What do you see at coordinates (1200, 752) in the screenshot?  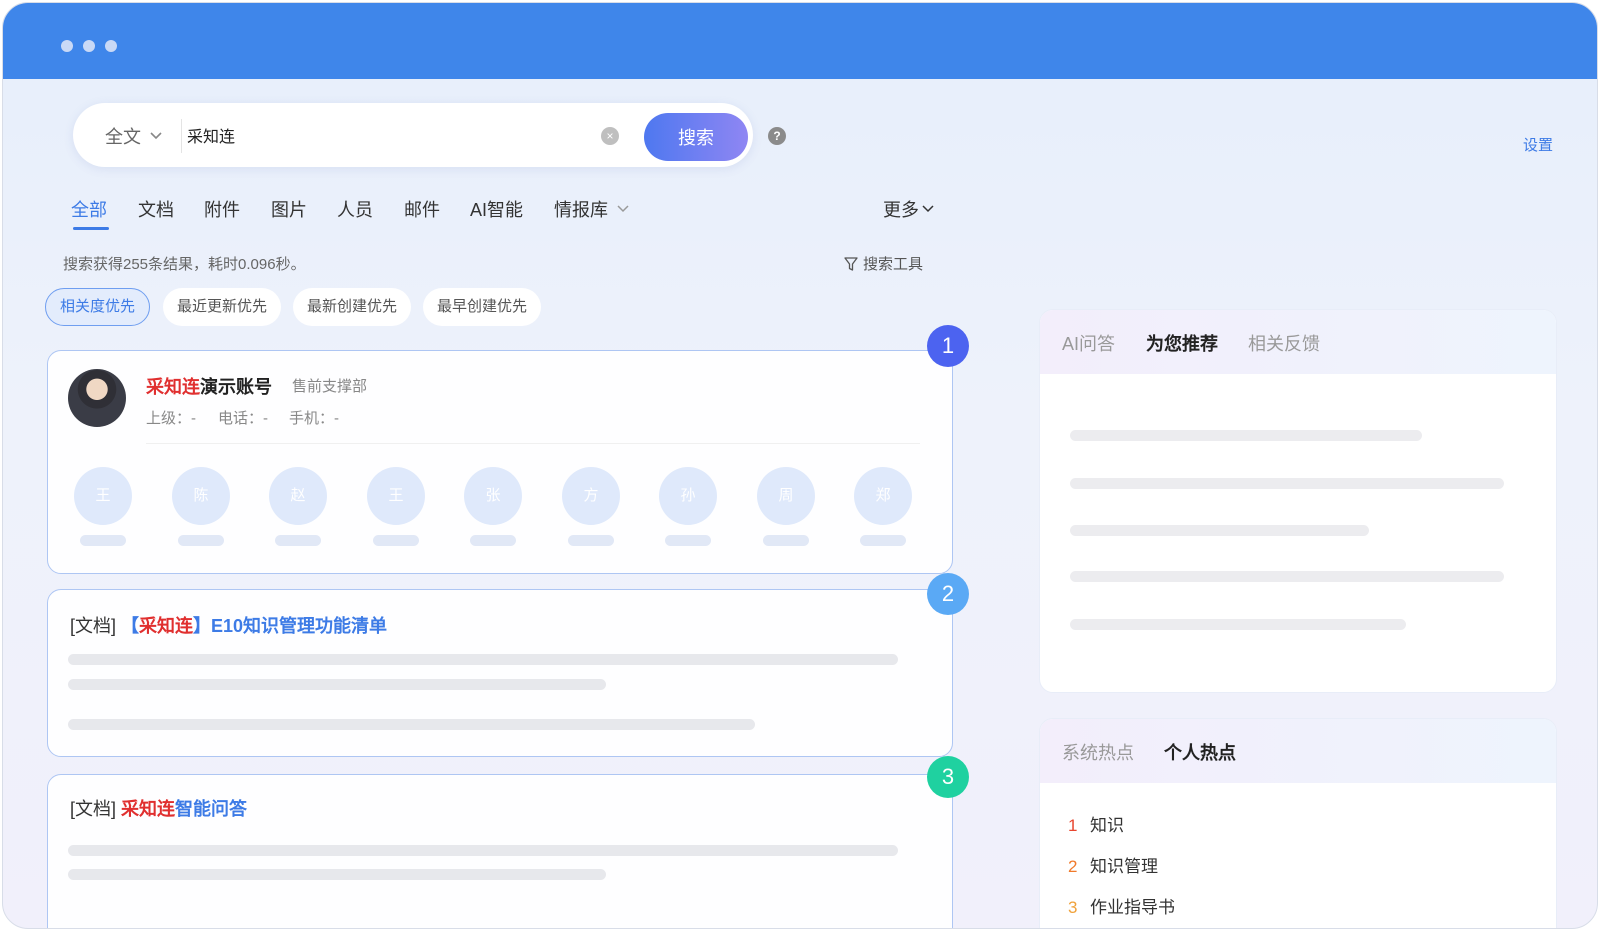 I see `tab-personal-hot: 个人热点` at bounding box center [1200, 752].